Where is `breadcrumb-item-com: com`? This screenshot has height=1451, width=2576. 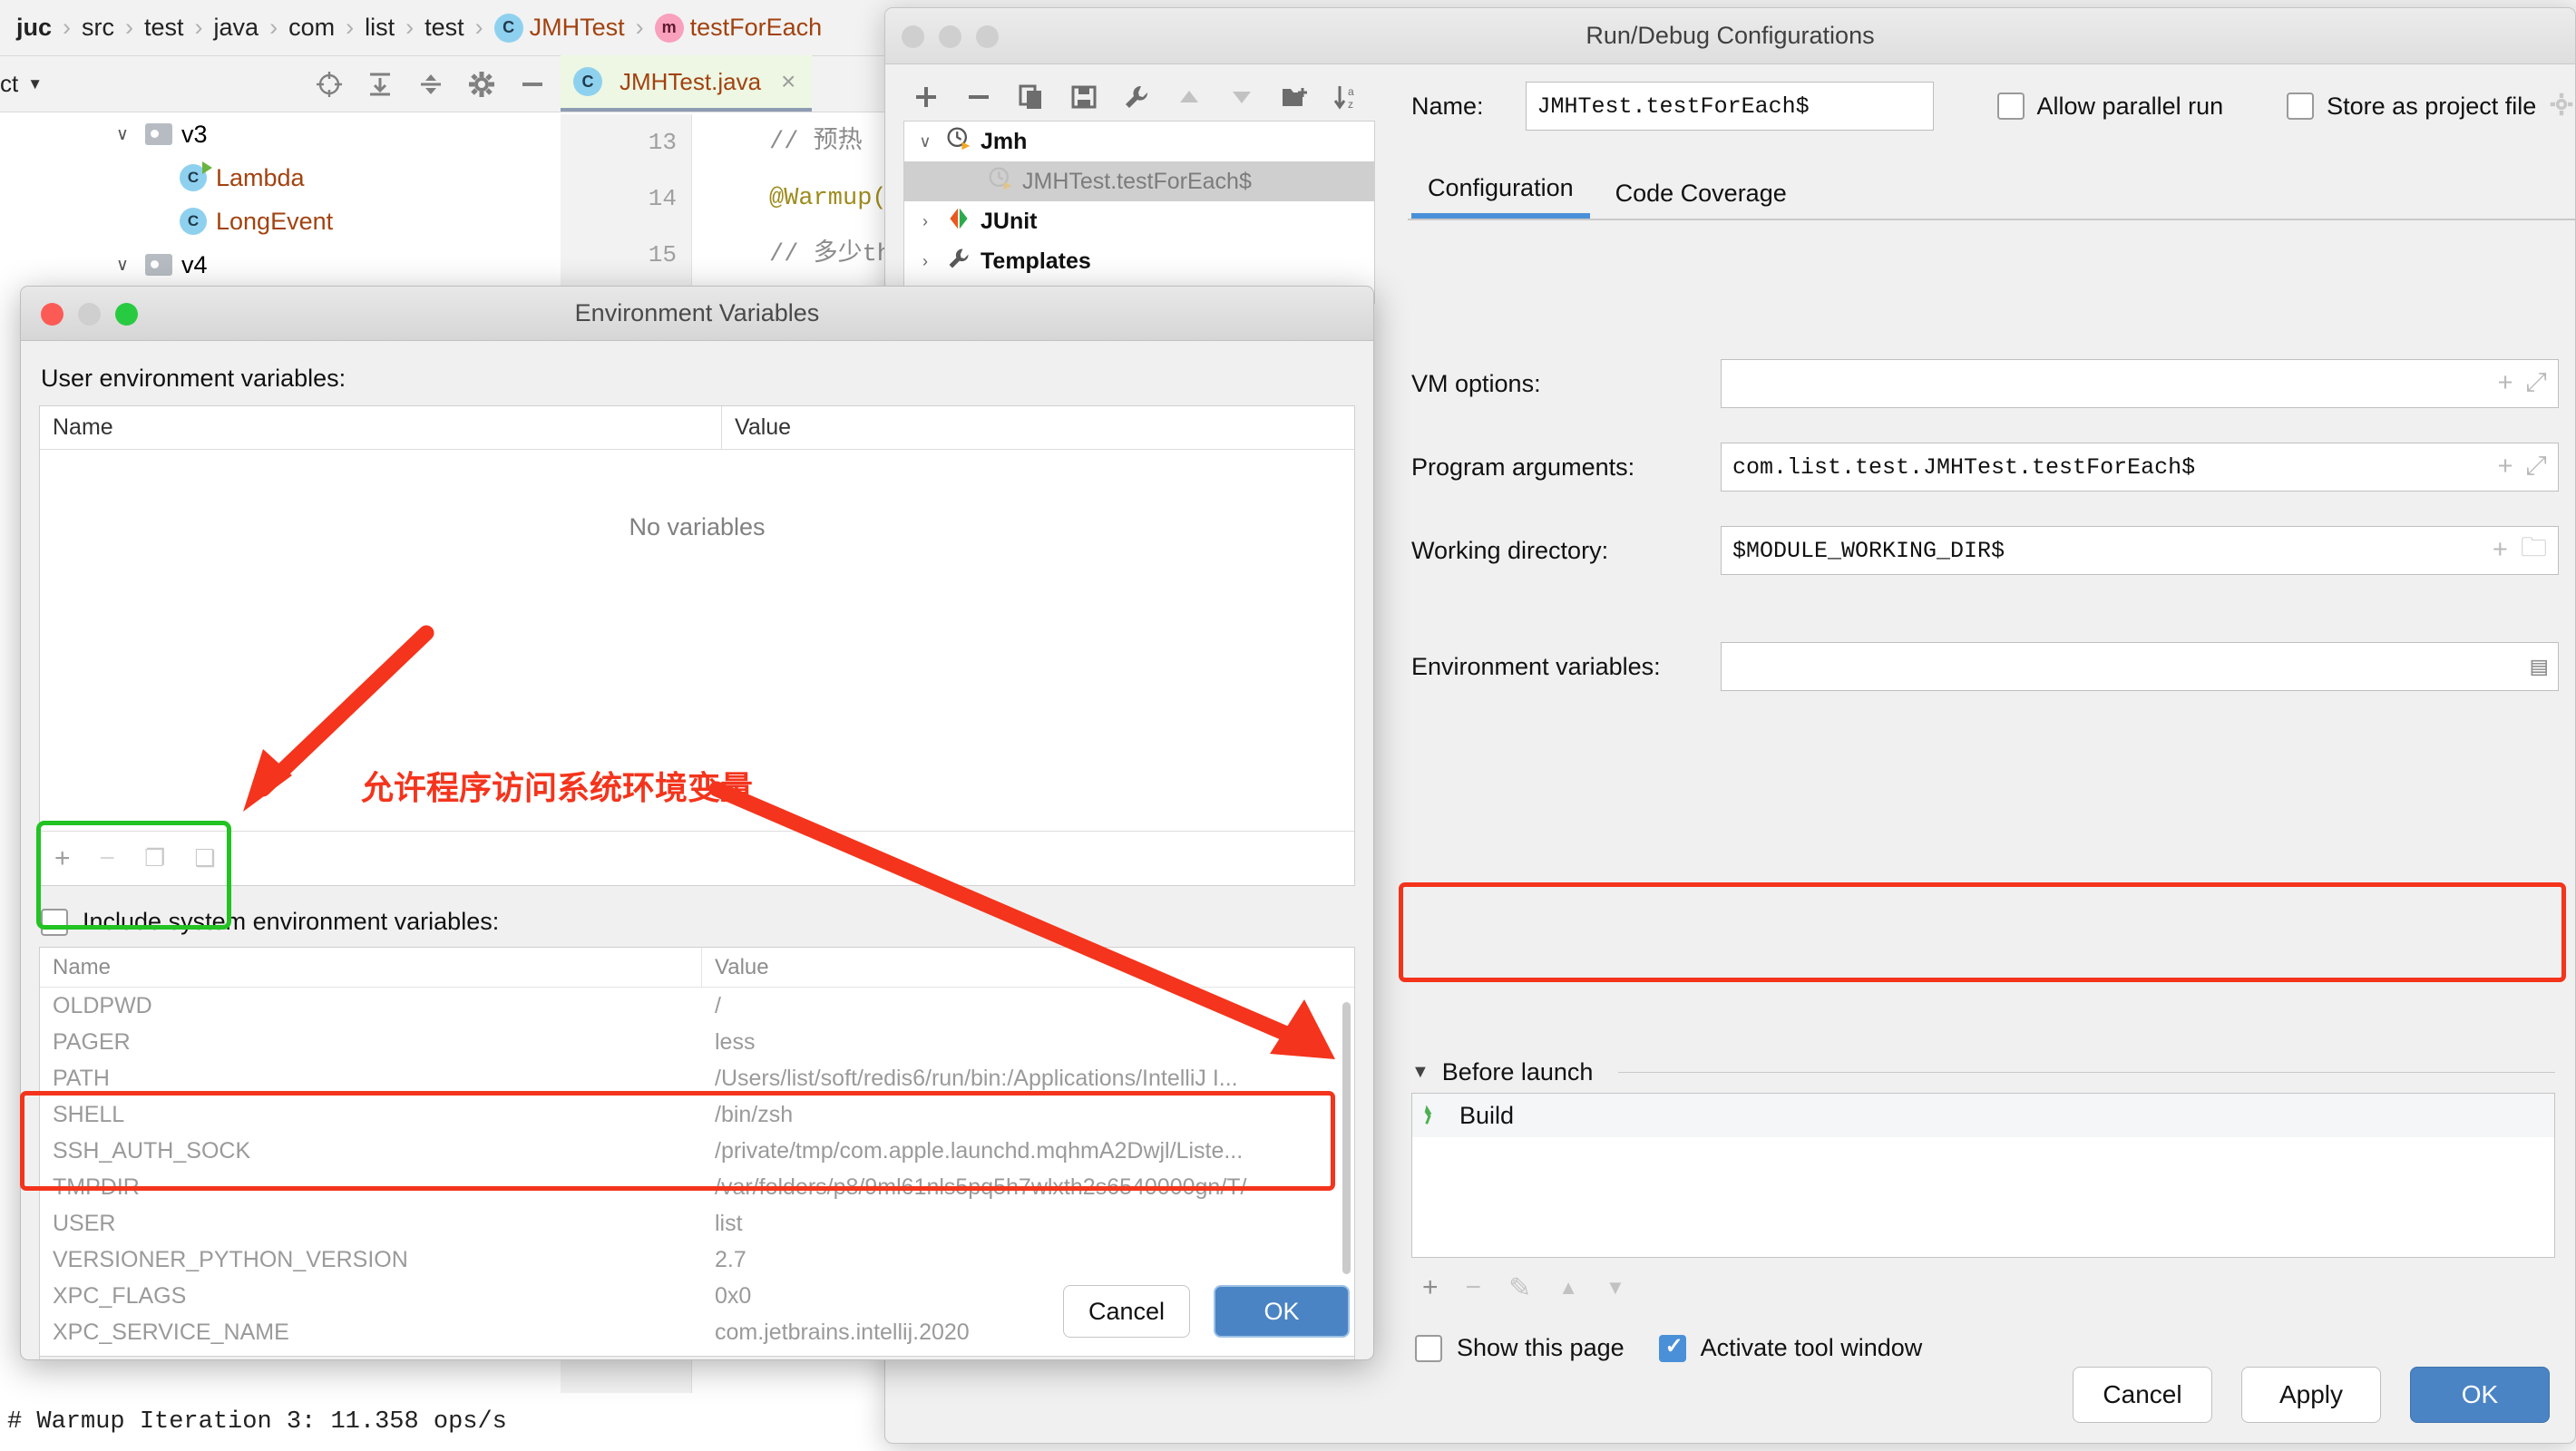
breadcrumb-item-com: com is located at coordinates (311, 28).